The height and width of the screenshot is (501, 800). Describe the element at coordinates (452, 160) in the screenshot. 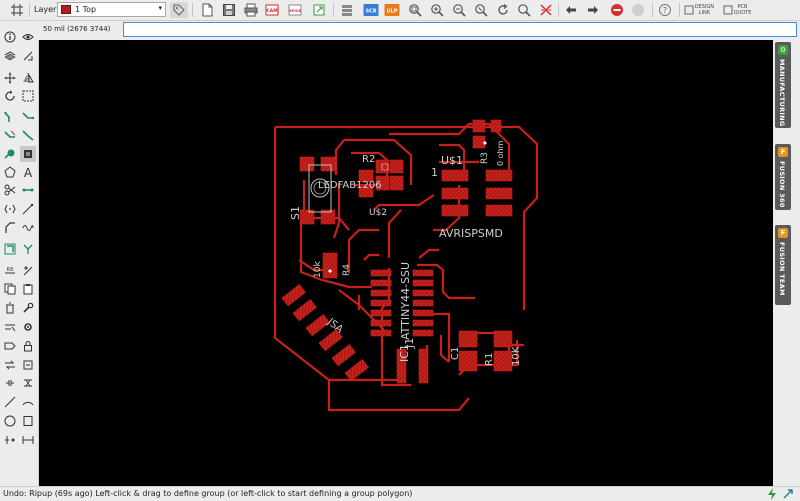

I see `label-us1: U$1` at that location.